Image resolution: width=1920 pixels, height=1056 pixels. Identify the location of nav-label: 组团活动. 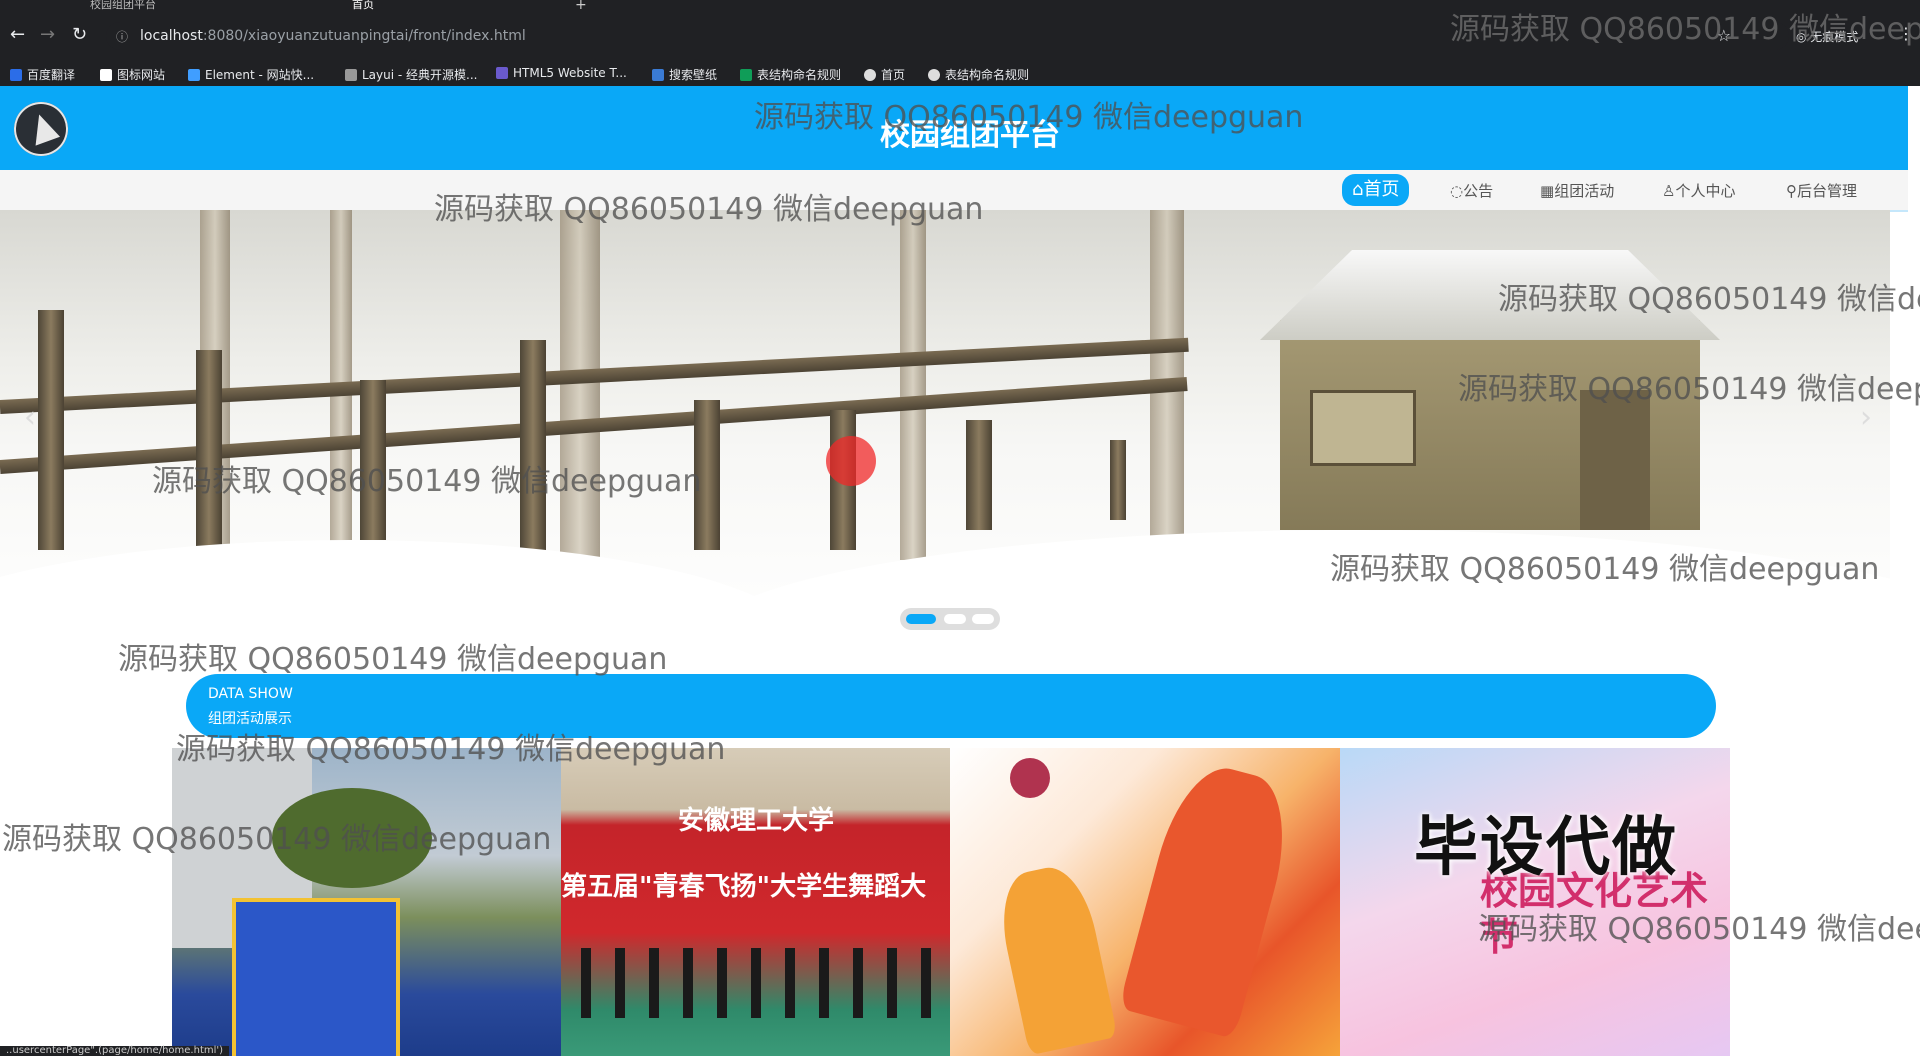
(1584, 191).